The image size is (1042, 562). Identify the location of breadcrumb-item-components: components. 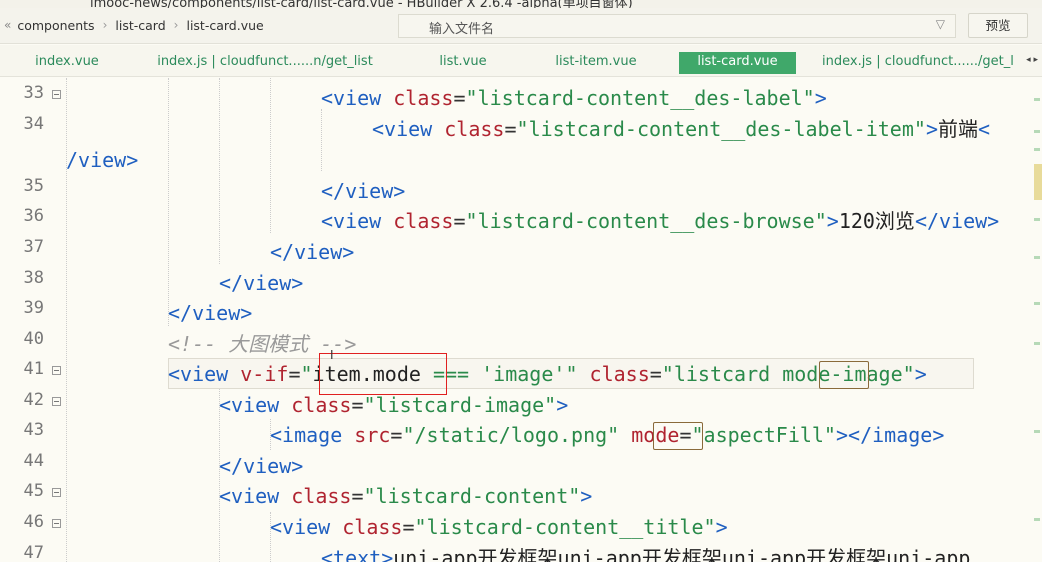
(55, 25).